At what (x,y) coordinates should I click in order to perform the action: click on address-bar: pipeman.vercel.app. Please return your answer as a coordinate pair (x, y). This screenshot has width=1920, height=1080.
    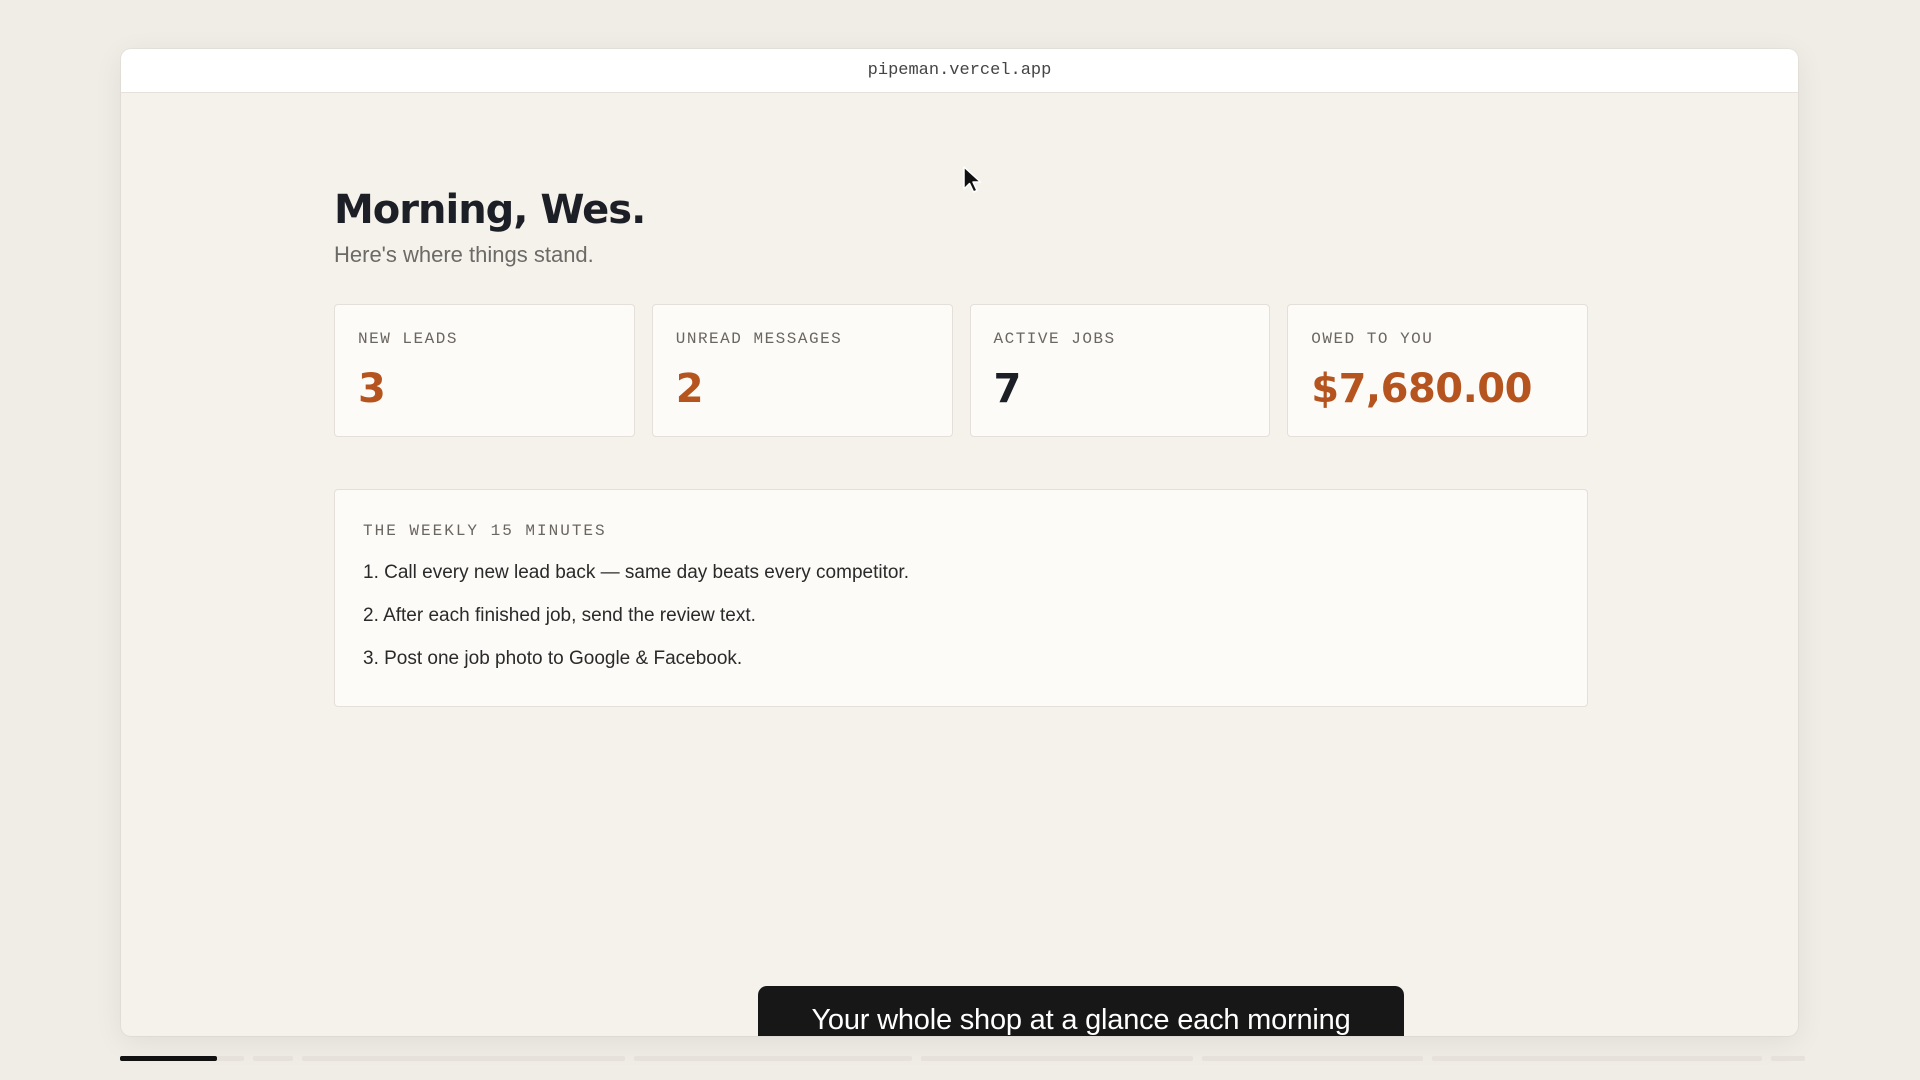
    Looking at the image, I should click on (959, 71).